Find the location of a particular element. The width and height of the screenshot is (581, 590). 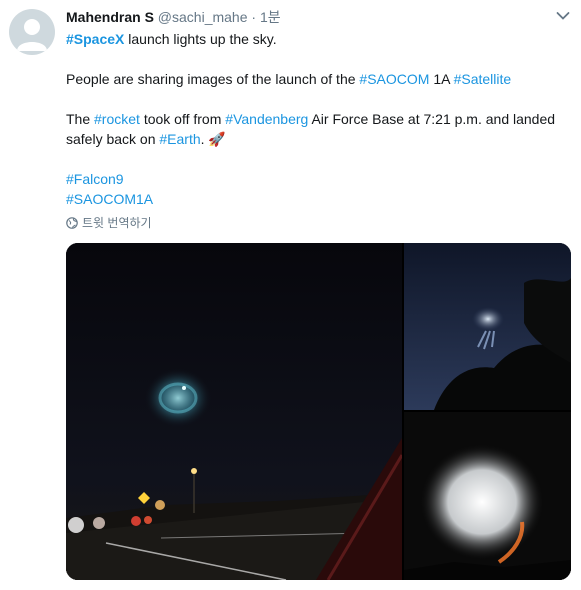

translate-label: 트윗 번역하기 is located at coordinates (117, 223).